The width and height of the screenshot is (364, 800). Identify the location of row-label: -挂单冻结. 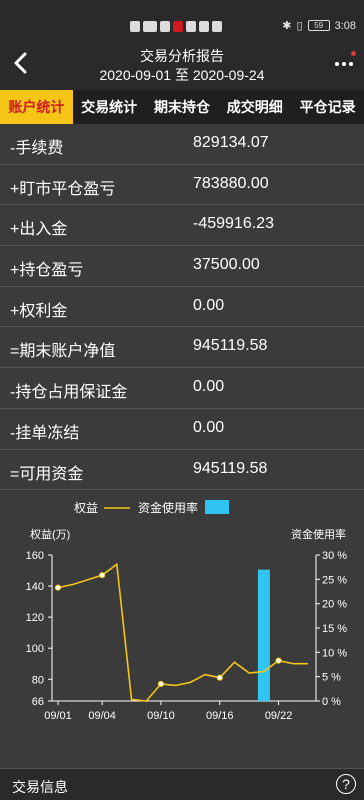
(45, 433).